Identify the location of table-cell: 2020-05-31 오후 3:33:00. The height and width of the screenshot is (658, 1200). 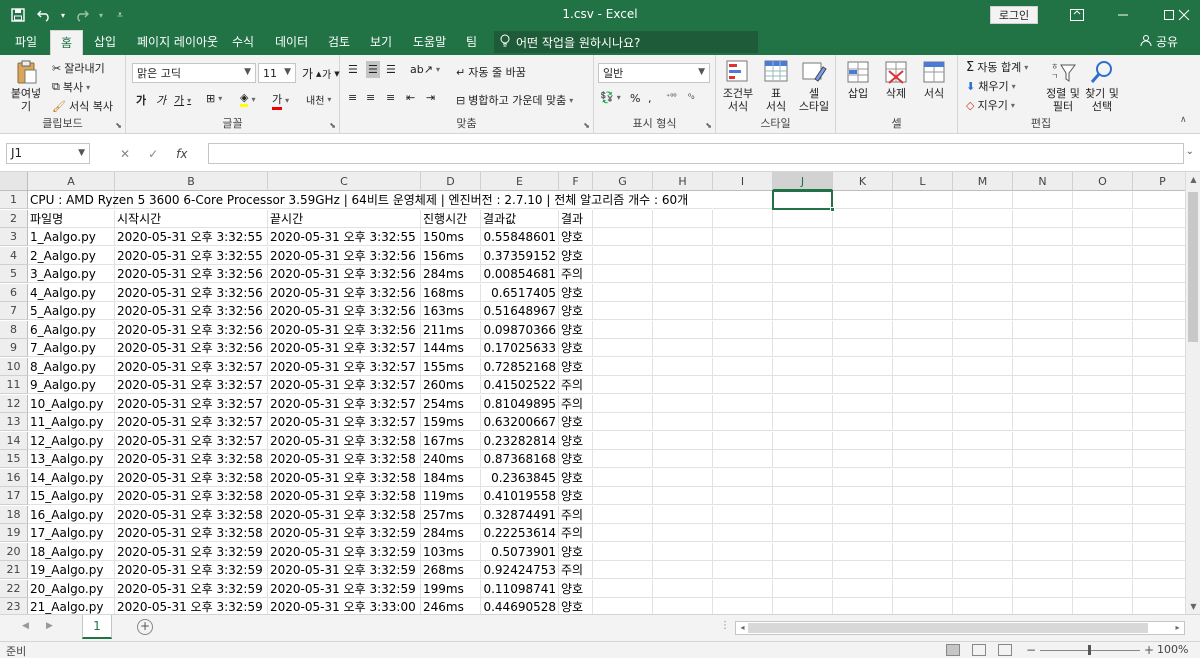
(344, 606).